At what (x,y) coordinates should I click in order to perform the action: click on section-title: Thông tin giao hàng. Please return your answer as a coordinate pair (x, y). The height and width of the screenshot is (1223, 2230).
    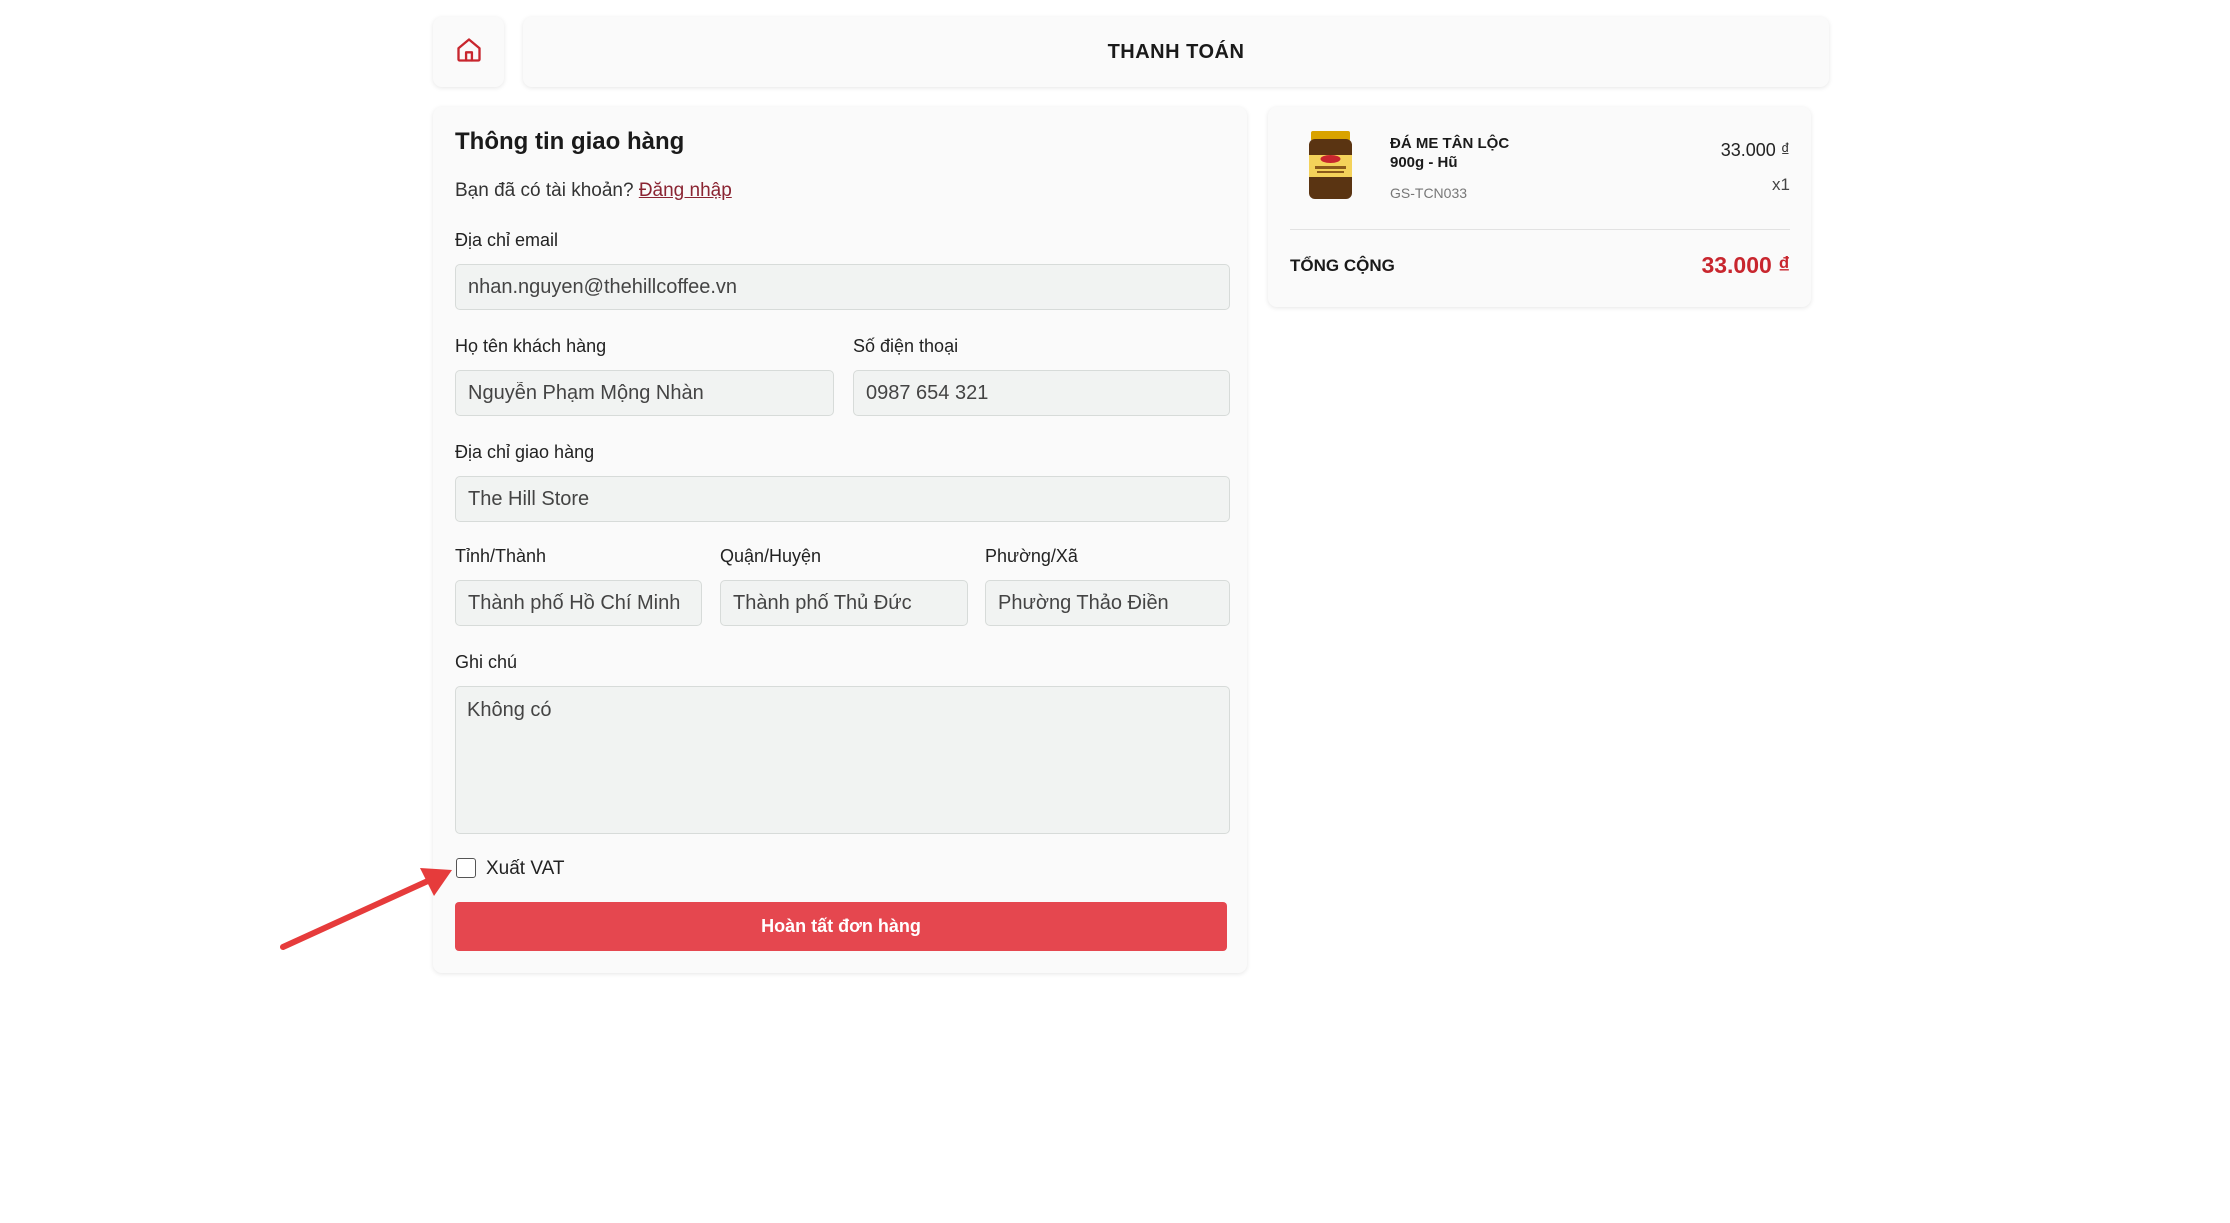
    Looking at the image, I should click on (570, 141).